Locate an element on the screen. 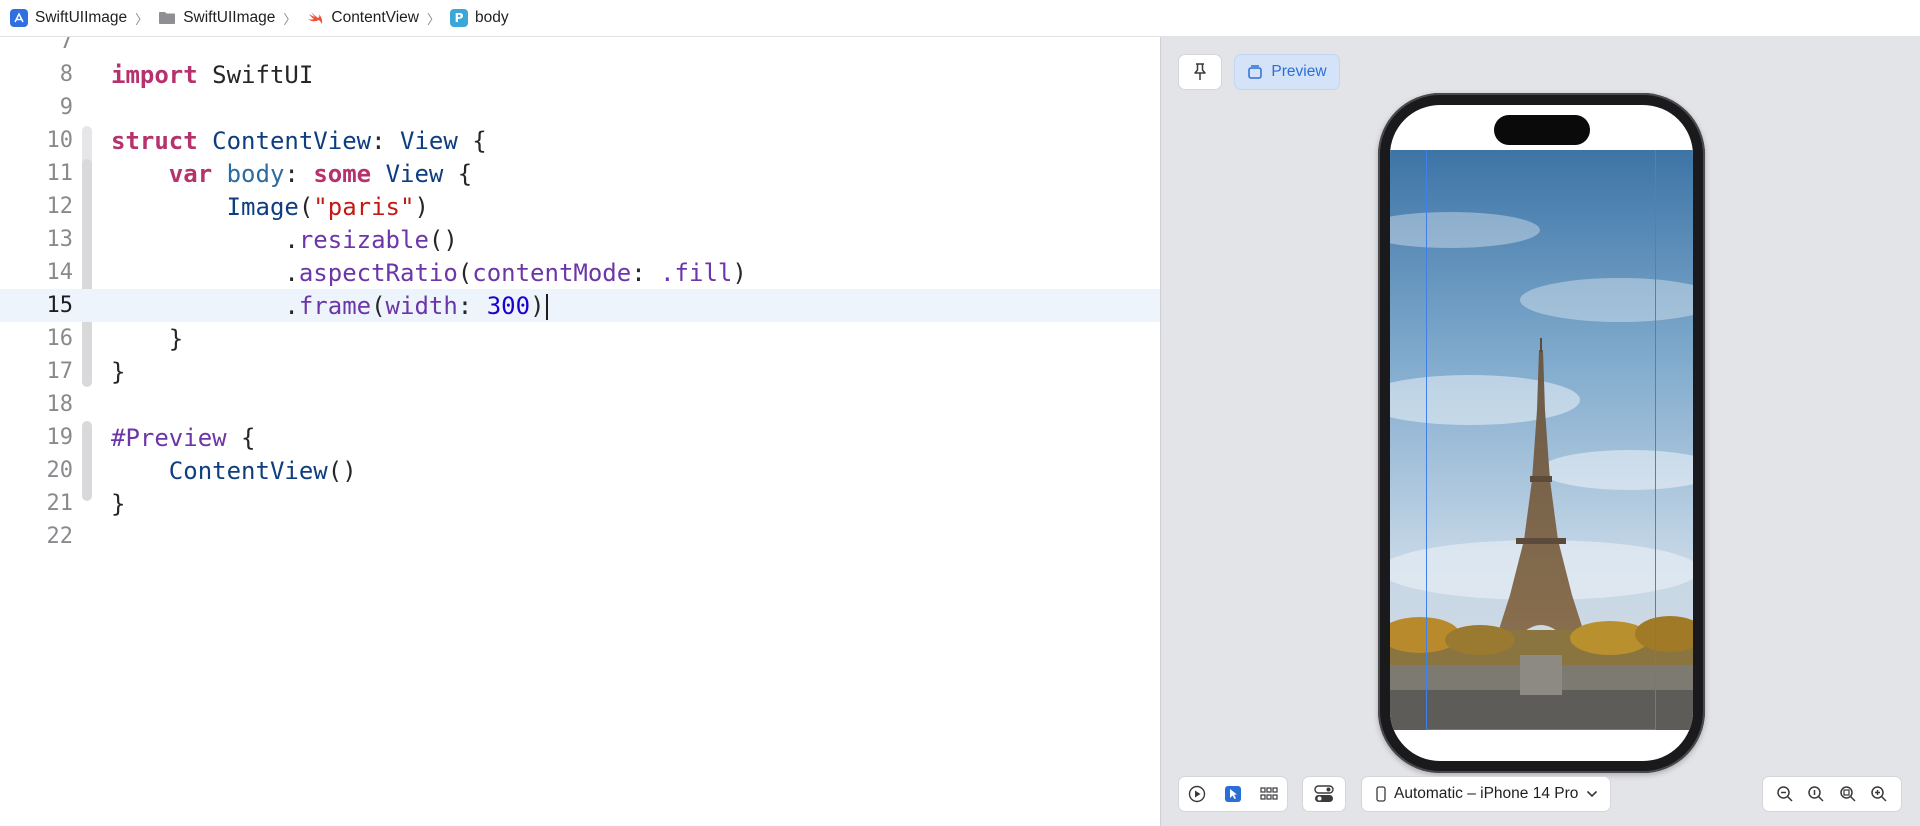 The height and width of the screenshot is (826, 1920). line-number: 18 is located at coordinates (60, 404).